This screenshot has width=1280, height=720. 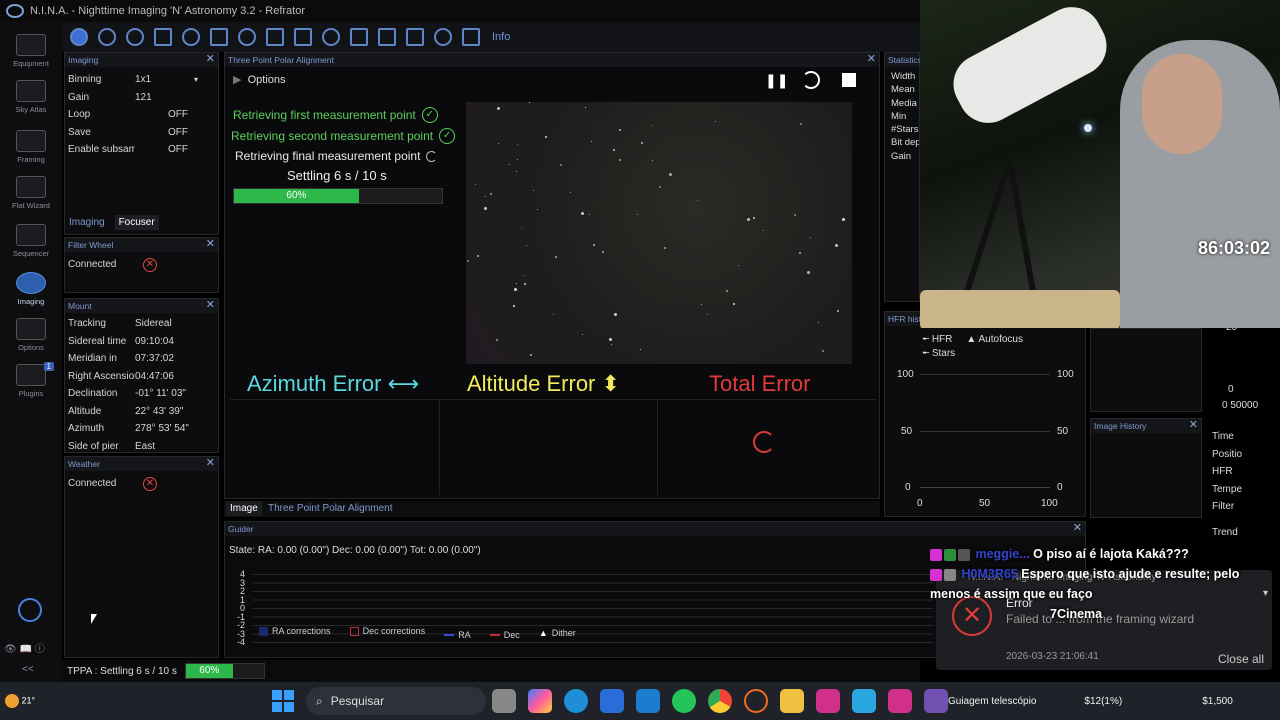 I want to click on list-tool-icon, so click(x=275, y=37).